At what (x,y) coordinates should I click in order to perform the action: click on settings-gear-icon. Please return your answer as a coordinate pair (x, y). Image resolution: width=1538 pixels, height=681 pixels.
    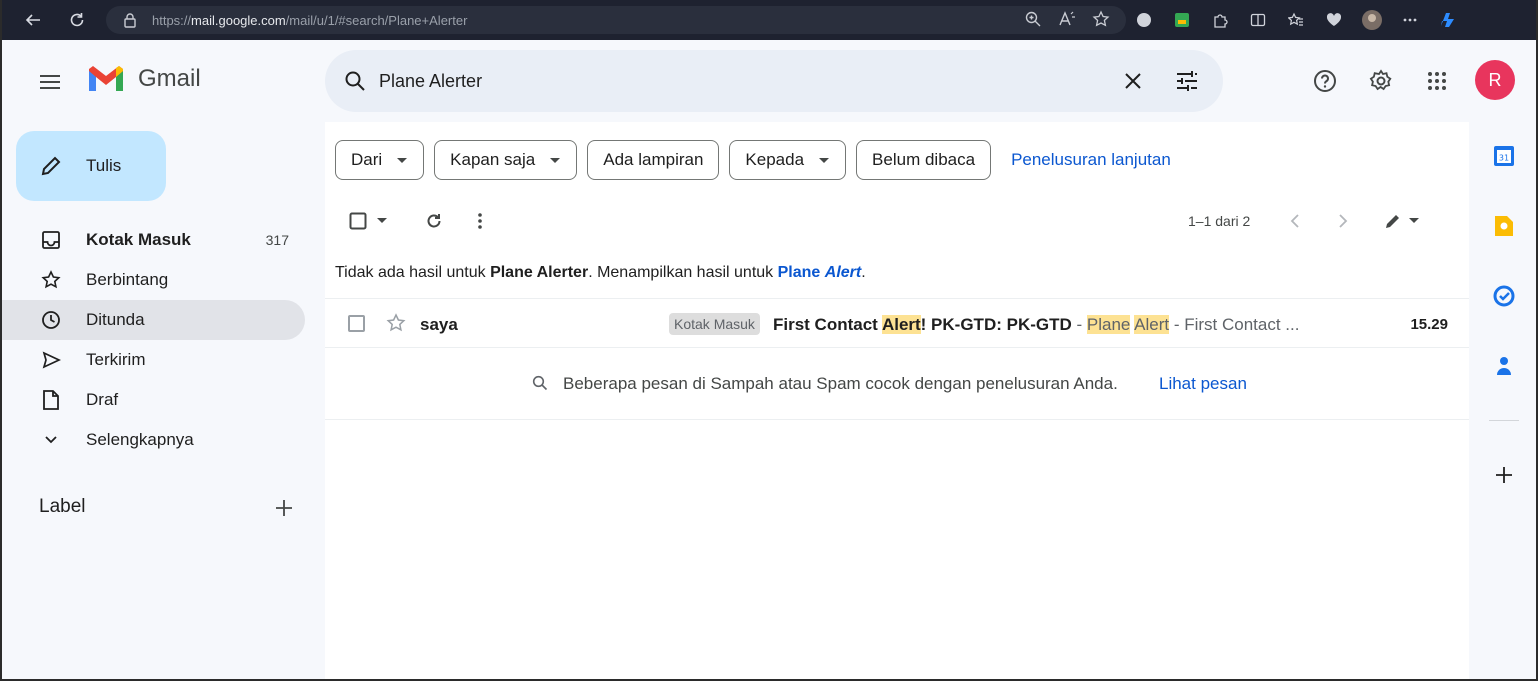
    Looking at the image, I should click on (1381, 81).